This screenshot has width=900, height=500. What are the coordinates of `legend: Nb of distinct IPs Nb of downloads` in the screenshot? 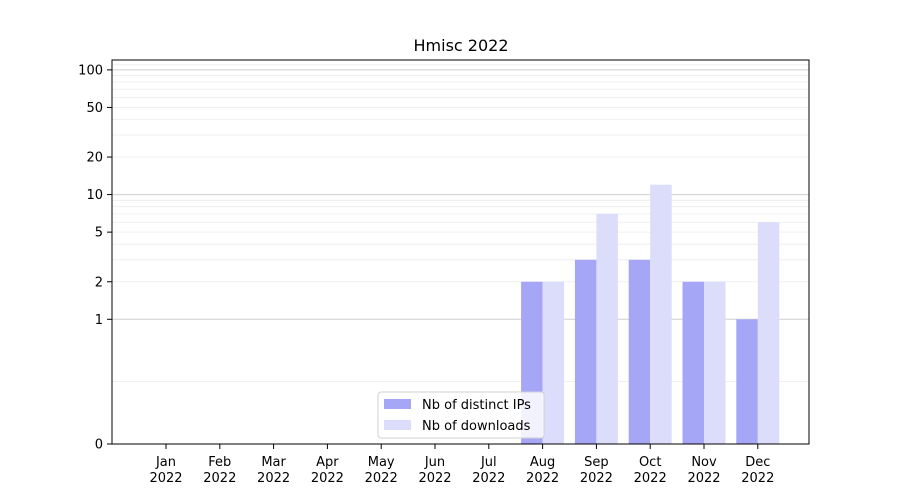 It's located at (461, 415).